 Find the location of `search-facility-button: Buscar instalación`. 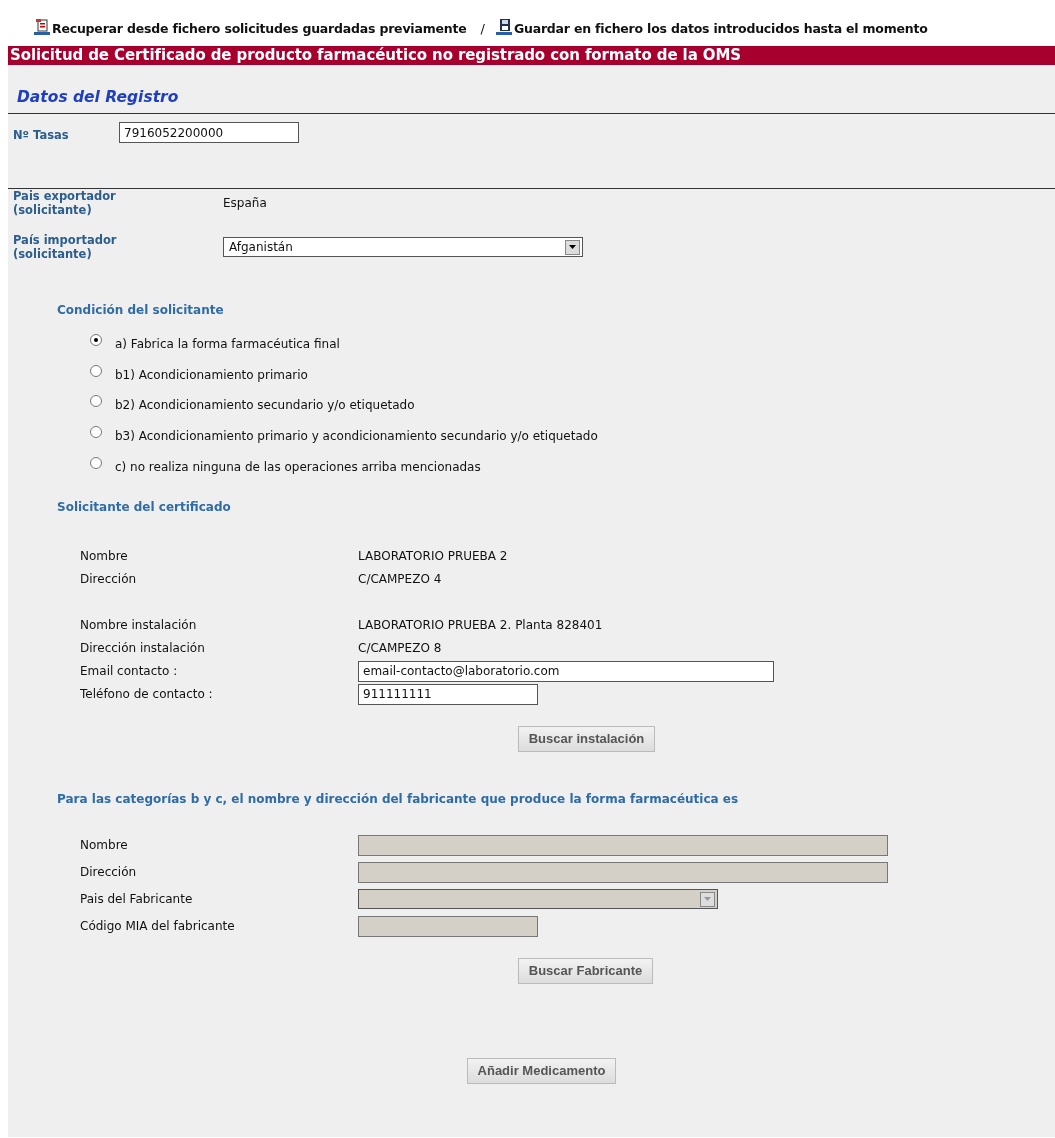

search-facility-button: Buscar instalación is located at coordinates (586, 738).